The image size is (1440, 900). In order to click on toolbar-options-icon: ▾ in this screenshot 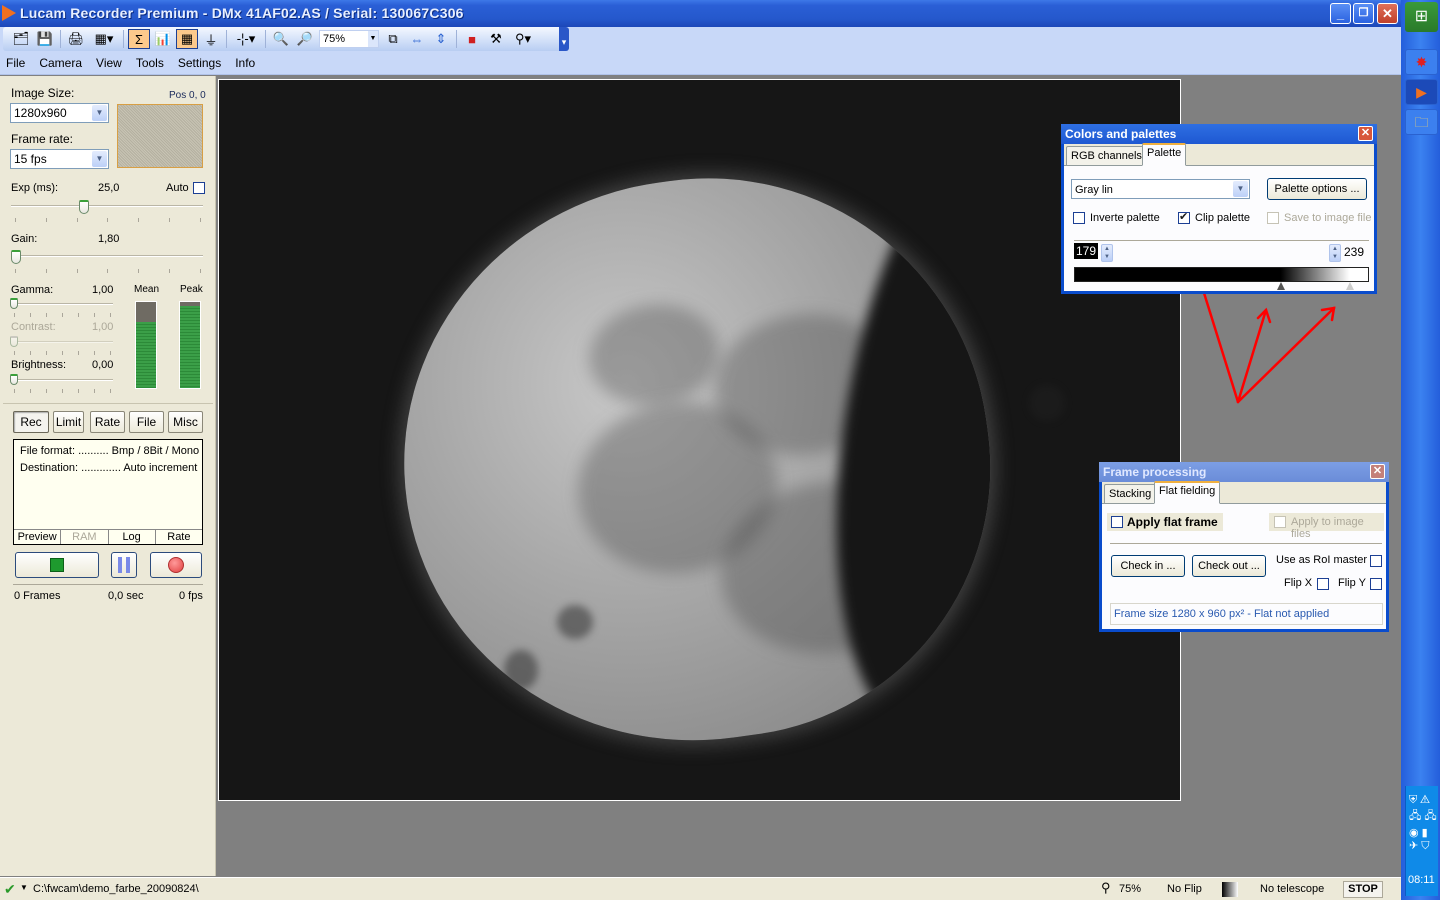, I will do `click(564, 39)`.